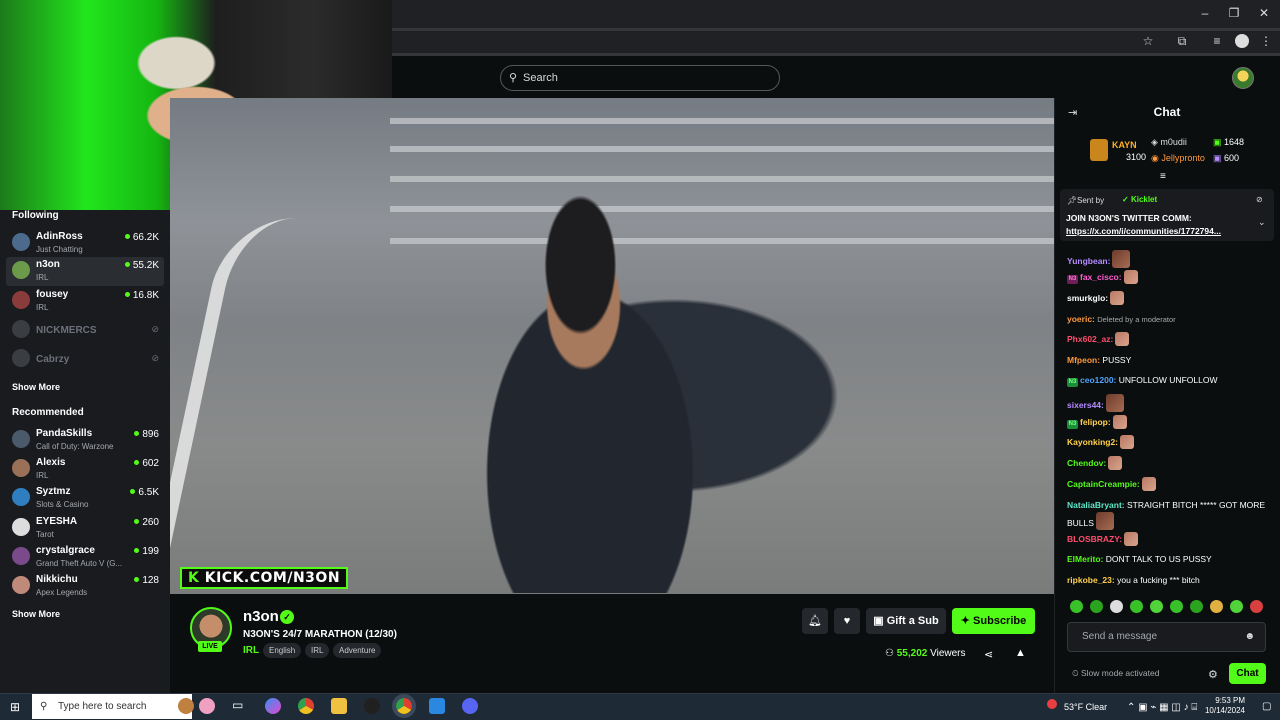  I want to click on browser-menu-icon: ⋮, so click(1266, 41).